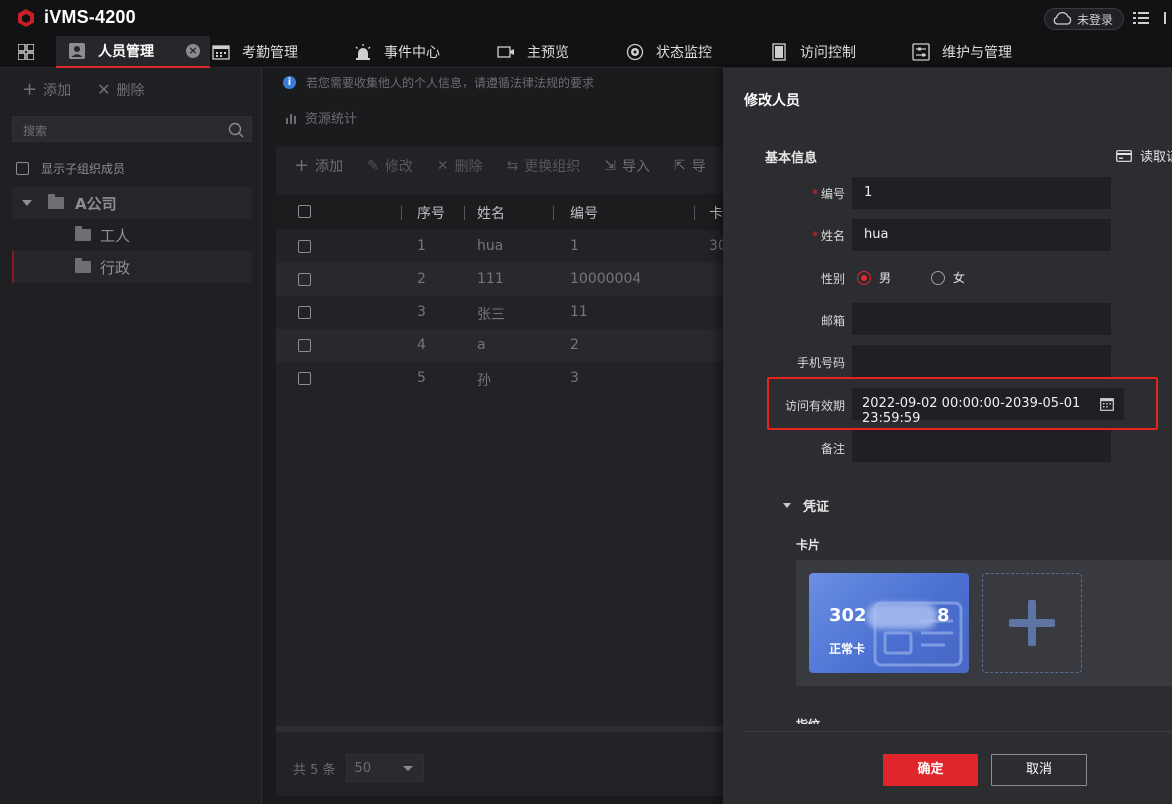 The height and width of the screenshot is (804, 1172). Describe the element at coordinates (832, 321) in the screenshot. I see `email-label: 邮箱` at that location.